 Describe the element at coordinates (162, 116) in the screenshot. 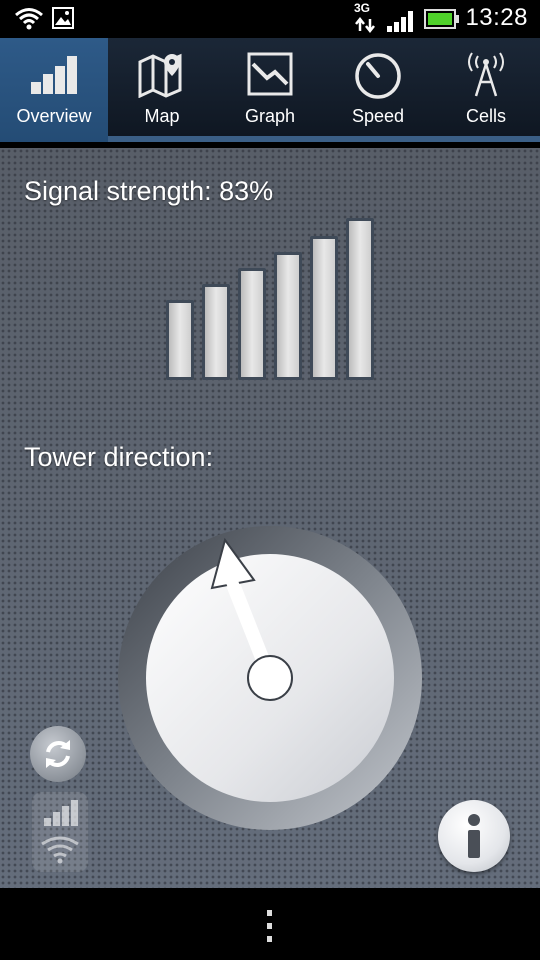

I see `tab-label: Map` at that location.